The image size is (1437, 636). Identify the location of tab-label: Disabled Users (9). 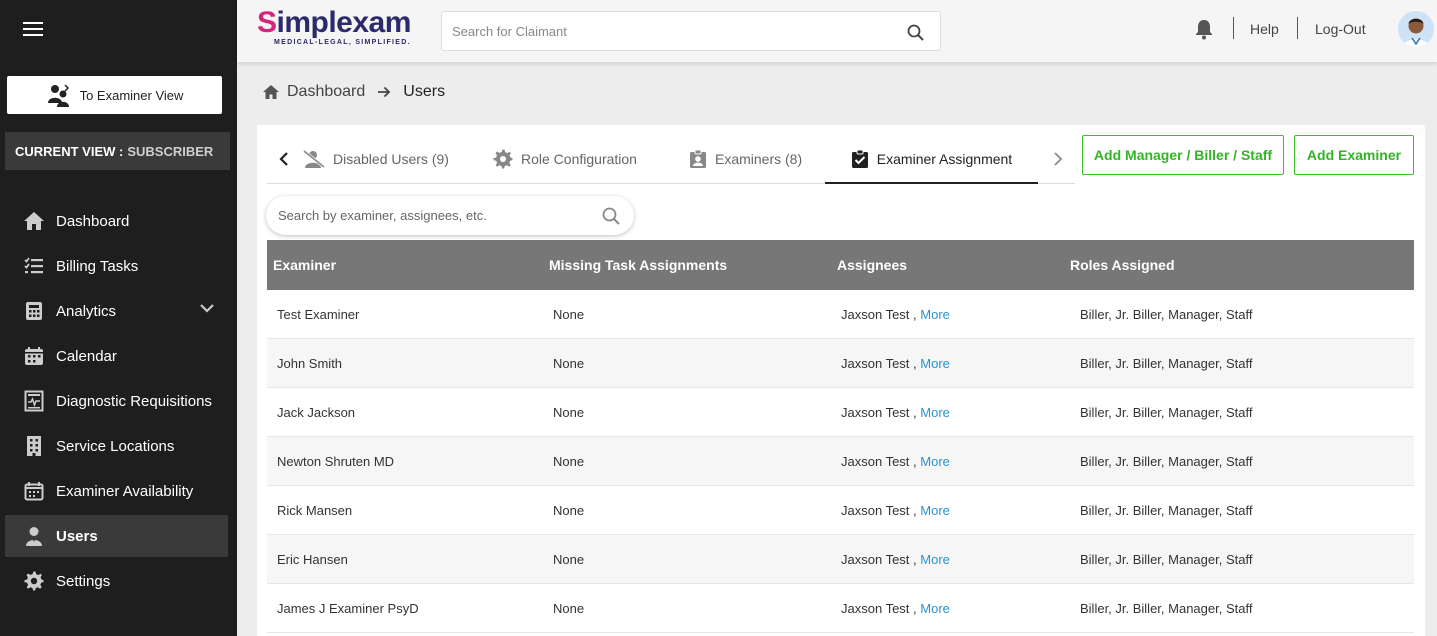
(391, 159).